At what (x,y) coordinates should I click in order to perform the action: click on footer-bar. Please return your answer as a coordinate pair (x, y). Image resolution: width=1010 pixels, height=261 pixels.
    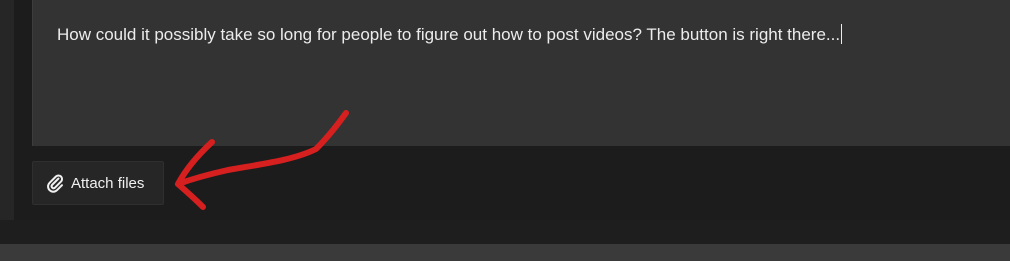
    Looking at the image, I should click on (505, 252).